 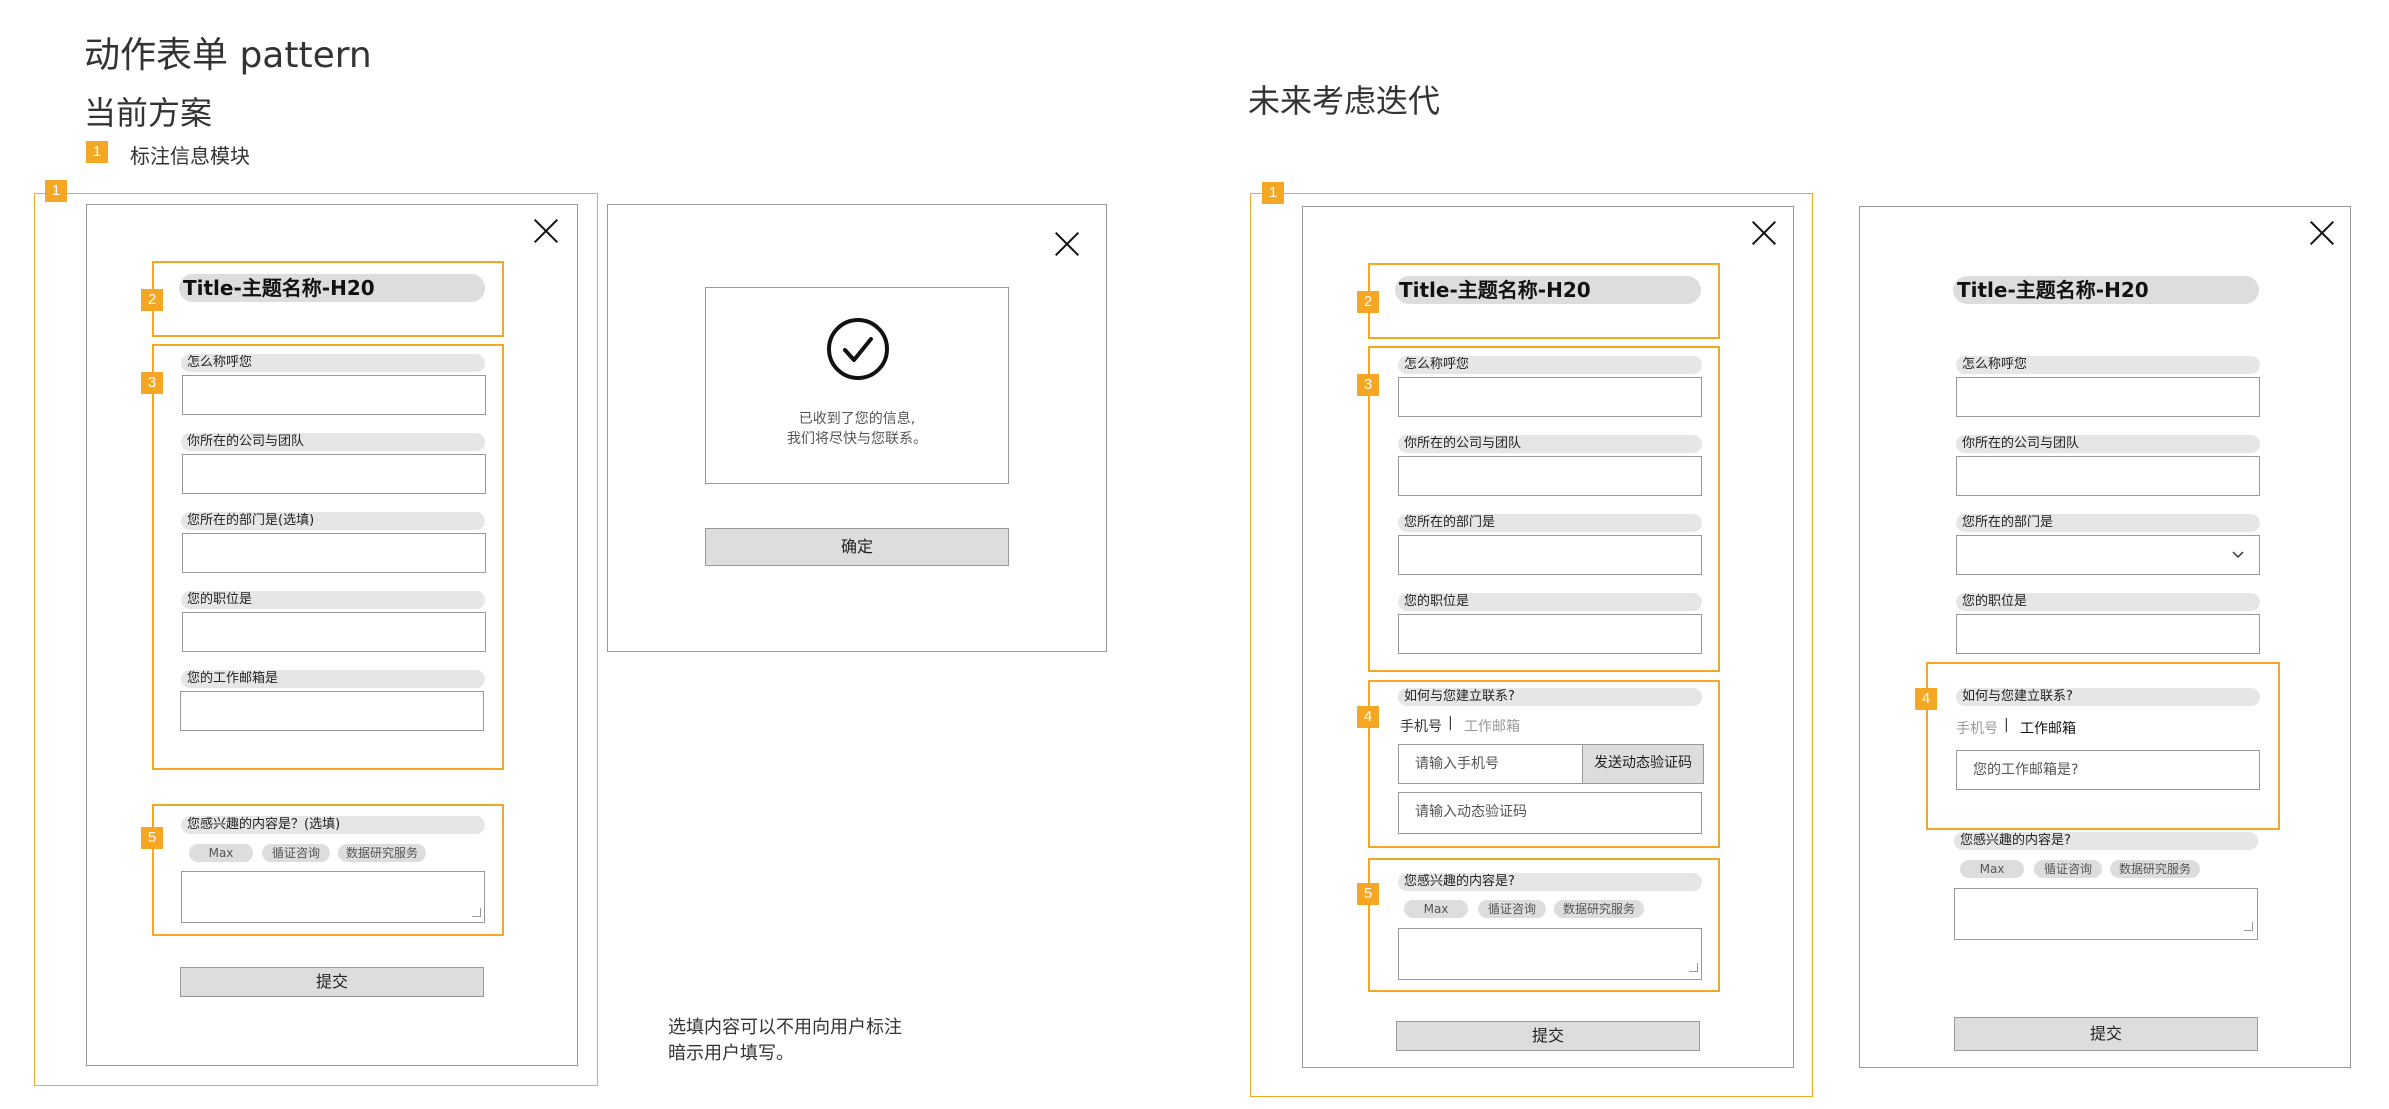 I want to click on code-input: 请输入动态验证码, so click(x=1550, y=813).